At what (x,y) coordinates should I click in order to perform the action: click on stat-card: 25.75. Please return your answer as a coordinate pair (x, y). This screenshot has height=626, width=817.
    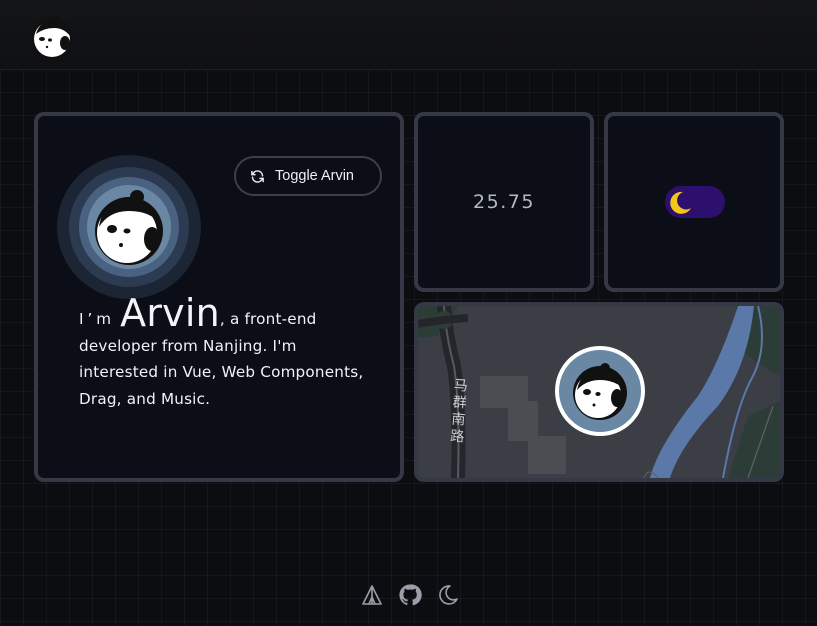
    Looking at the image, I should click on (504, 202).